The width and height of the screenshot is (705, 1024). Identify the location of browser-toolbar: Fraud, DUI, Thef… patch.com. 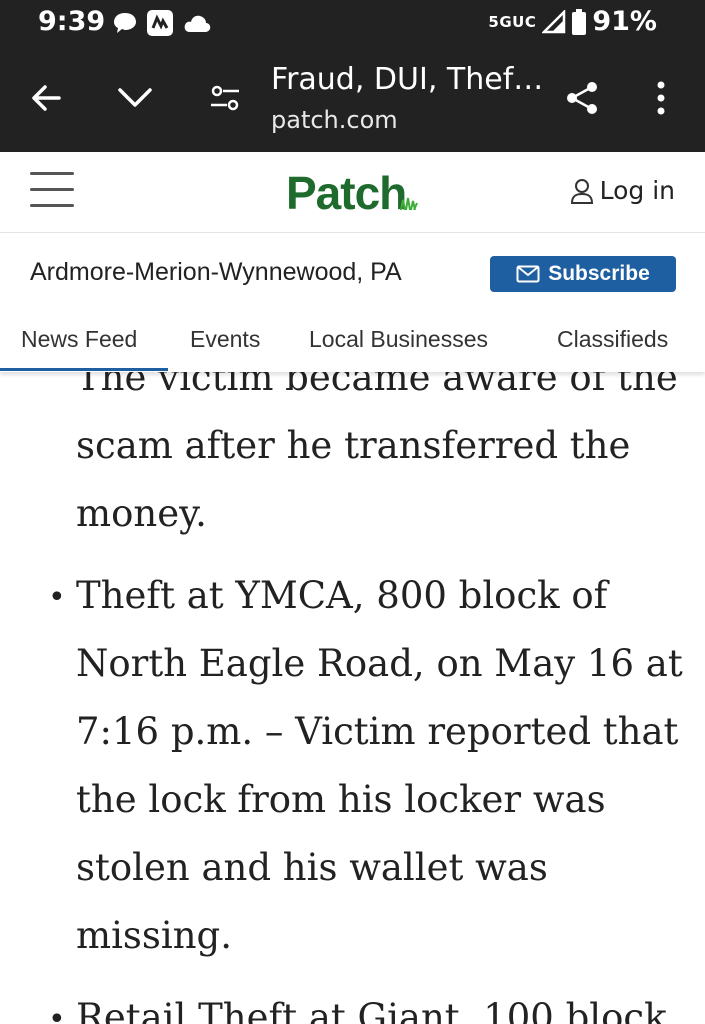
(352, 99).